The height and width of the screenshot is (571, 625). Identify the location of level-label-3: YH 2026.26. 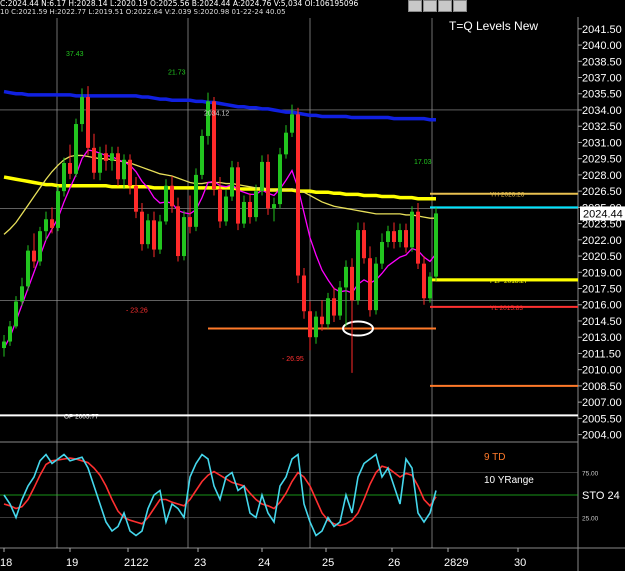
(507, 195).